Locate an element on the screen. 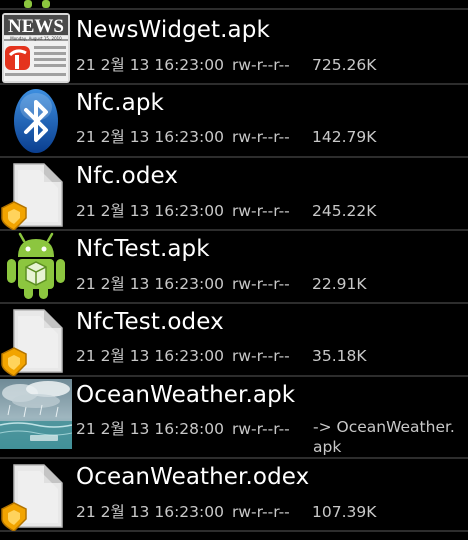  ocean-weather-icon is located at coordinates (36, 415).